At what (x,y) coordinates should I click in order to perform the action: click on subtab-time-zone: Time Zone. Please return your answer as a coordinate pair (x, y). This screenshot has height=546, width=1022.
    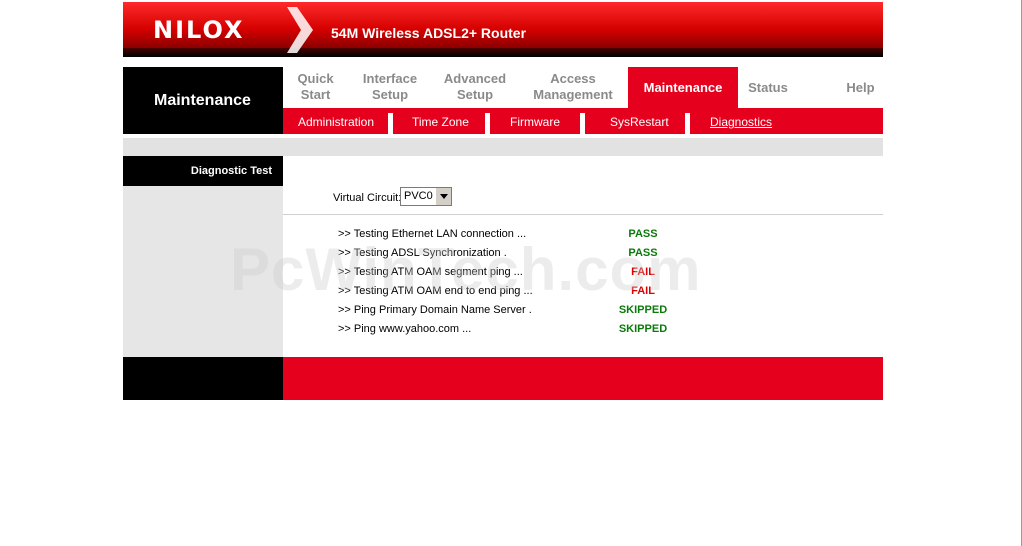
    Looking at the image, I should click on (440, 122).